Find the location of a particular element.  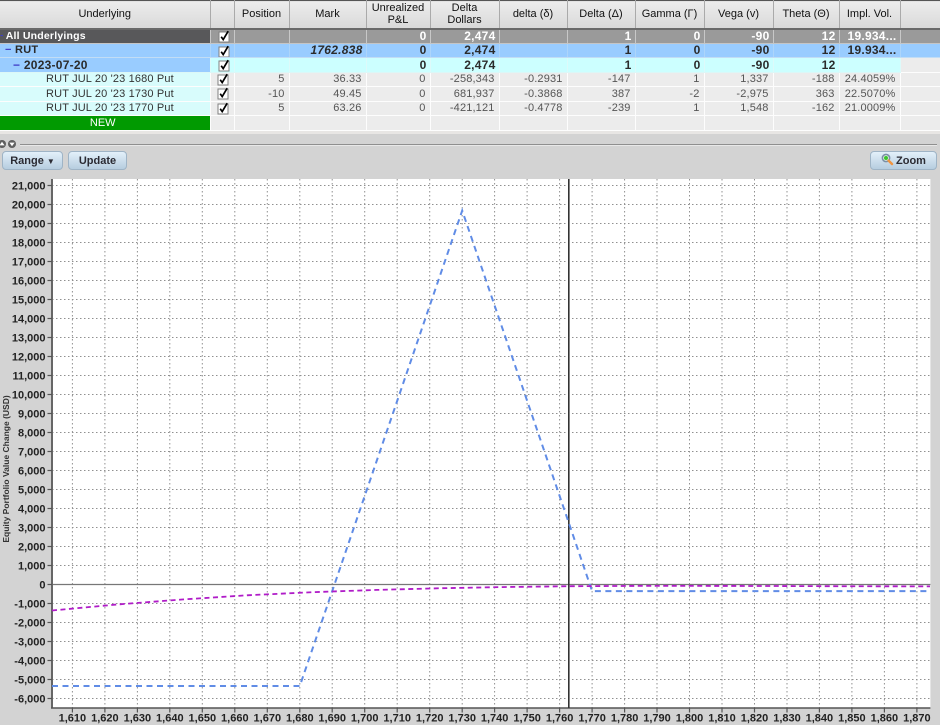

svg-text: 1,820 is located at coordinates (755, 719).